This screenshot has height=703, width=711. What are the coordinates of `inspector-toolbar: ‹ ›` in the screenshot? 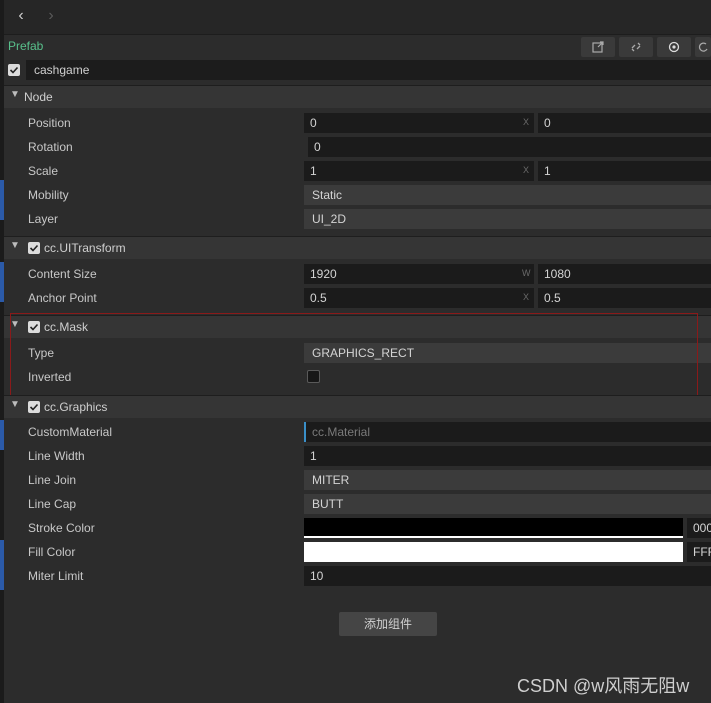 It's located at (357, 17).